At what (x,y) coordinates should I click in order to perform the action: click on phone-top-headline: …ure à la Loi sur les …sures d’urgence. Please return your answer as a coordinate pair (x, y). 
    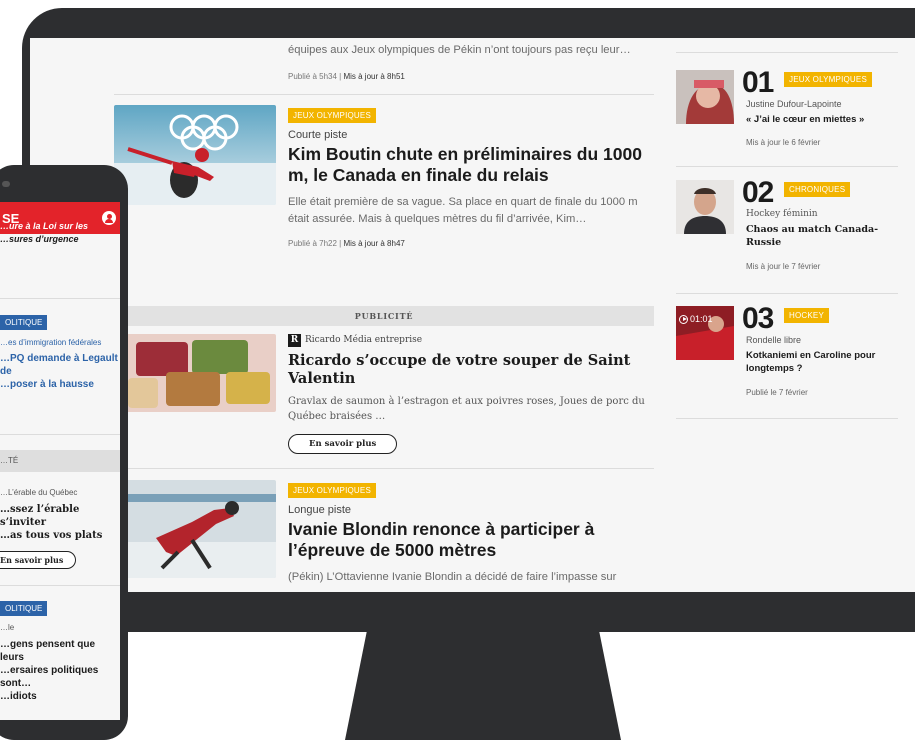
    Looking at the image, I should click on (60, 233).